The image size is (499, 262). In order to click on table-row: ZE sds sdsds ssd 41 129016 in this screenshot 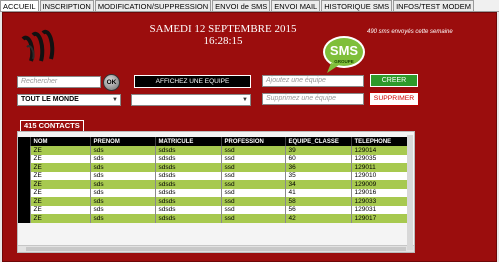, I will do `click(215, 192)`.